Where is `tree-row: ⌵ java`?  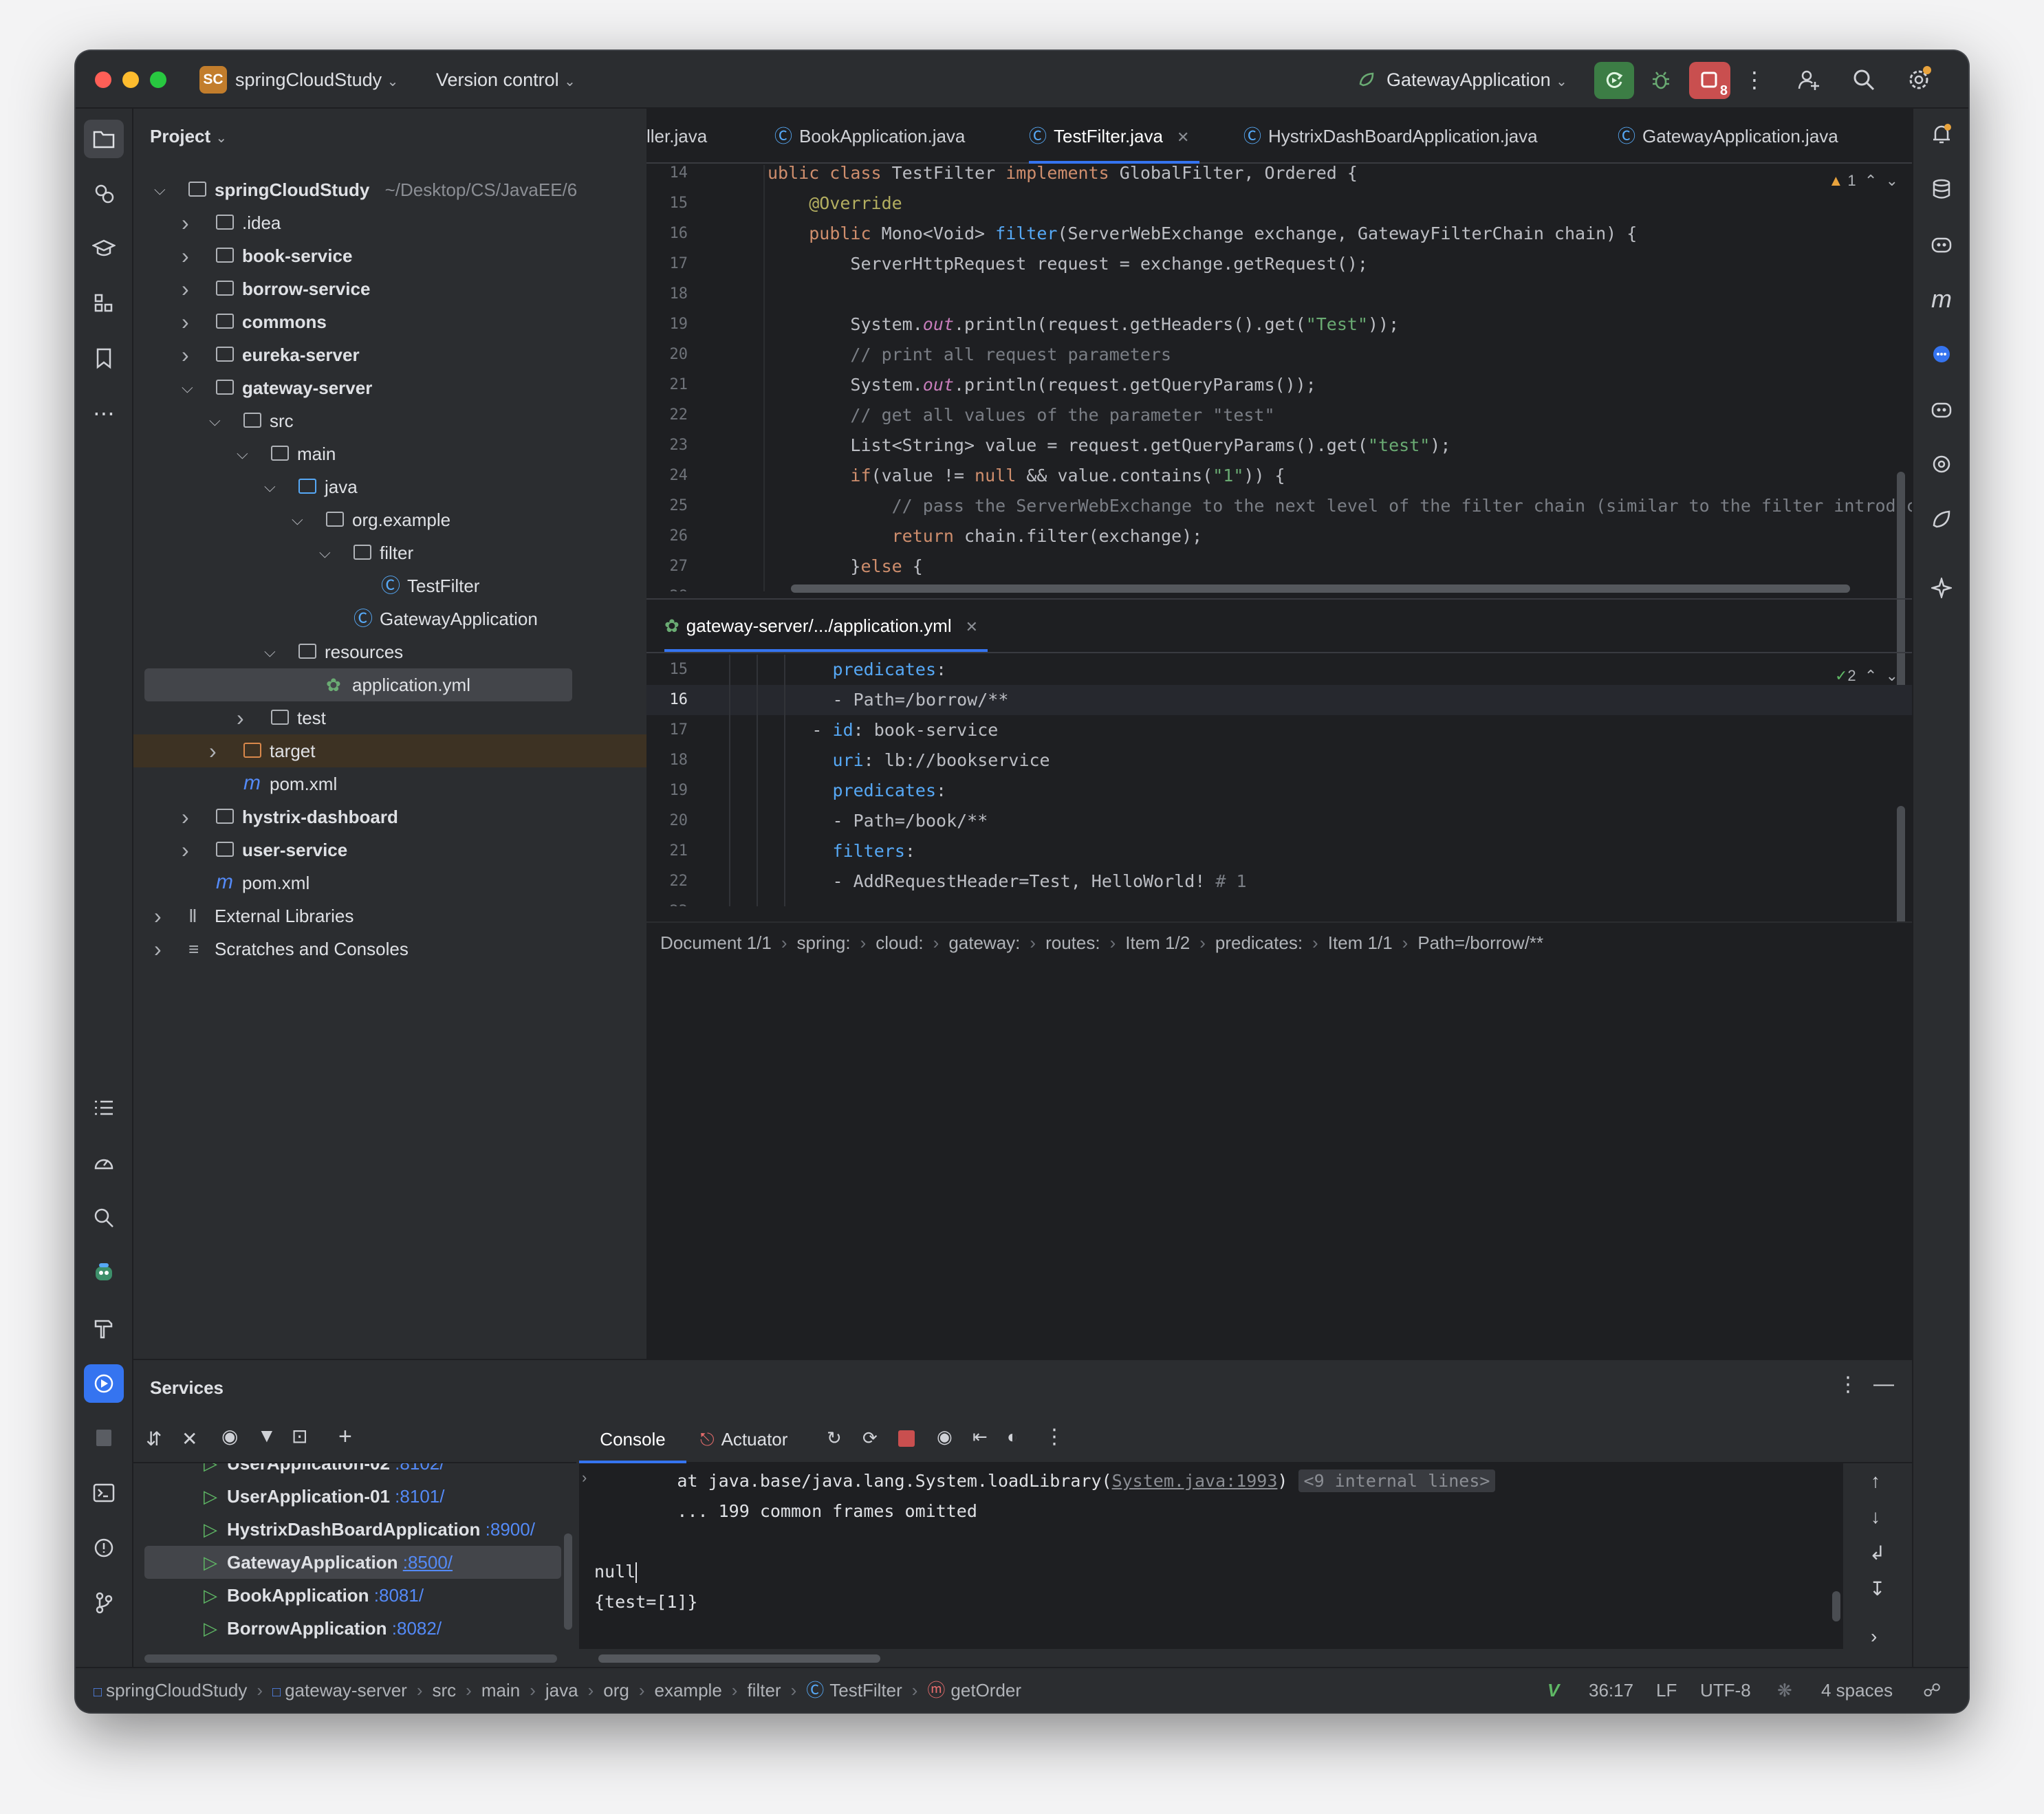 tree-row: ⌵ java is located at coordinates (389, 486).